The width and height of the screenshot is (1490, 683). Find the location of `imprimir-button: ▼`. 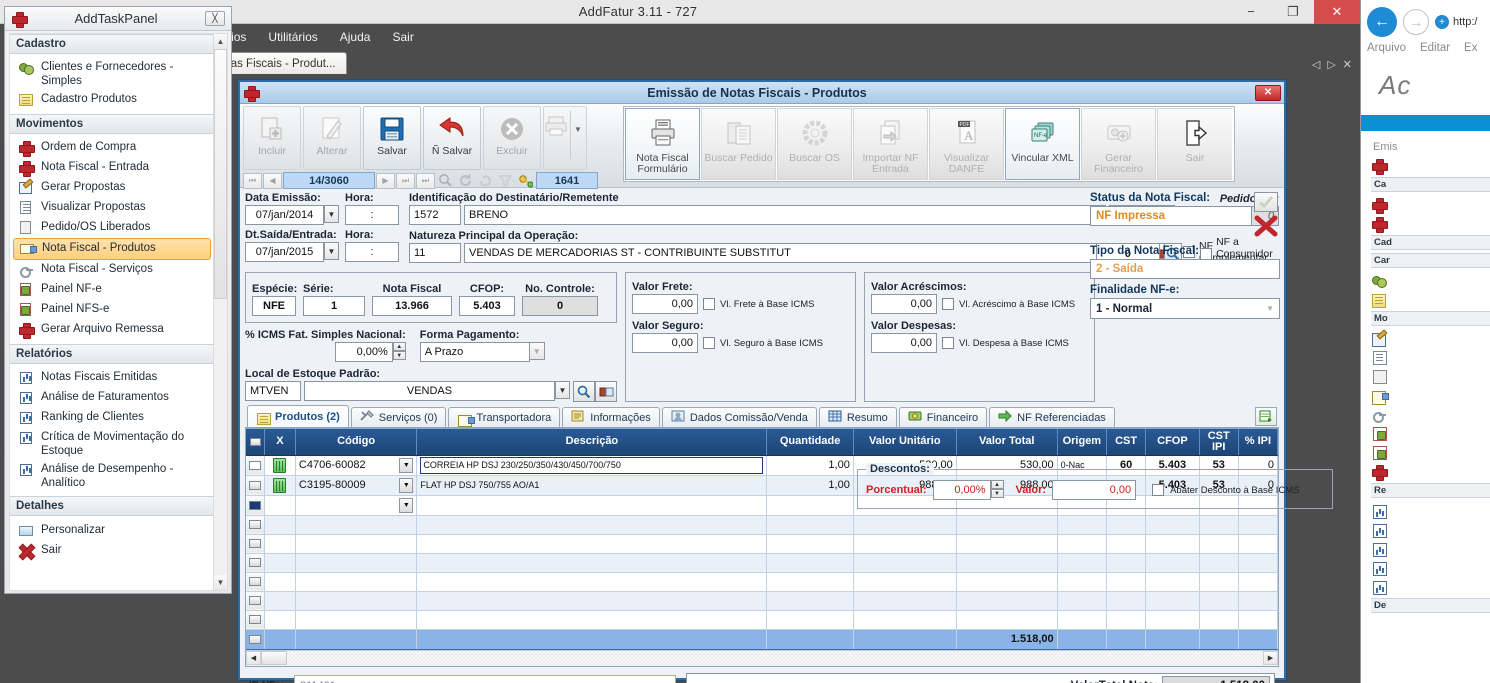

imprimir-button: ▼ is located at coordinates (565, 138).